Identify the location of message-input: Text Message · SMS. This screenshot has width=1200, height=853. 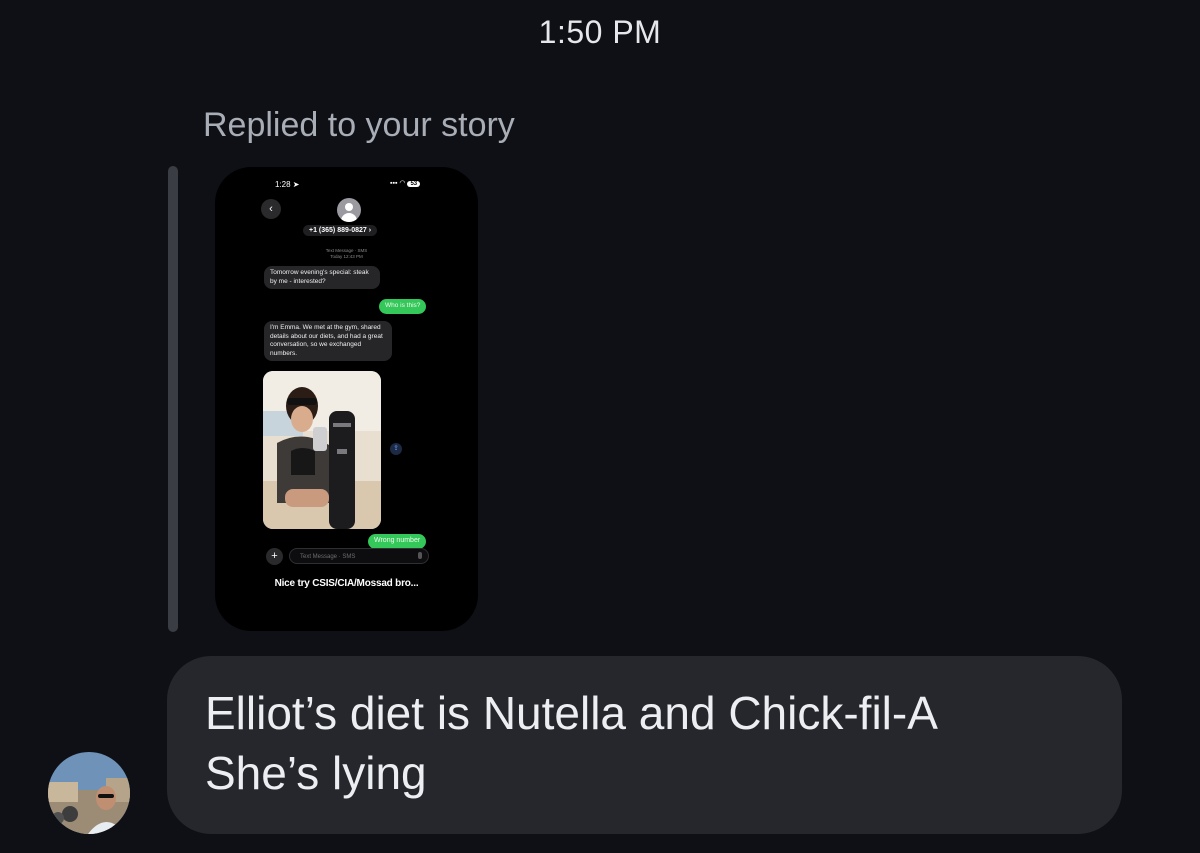
(359, 556).